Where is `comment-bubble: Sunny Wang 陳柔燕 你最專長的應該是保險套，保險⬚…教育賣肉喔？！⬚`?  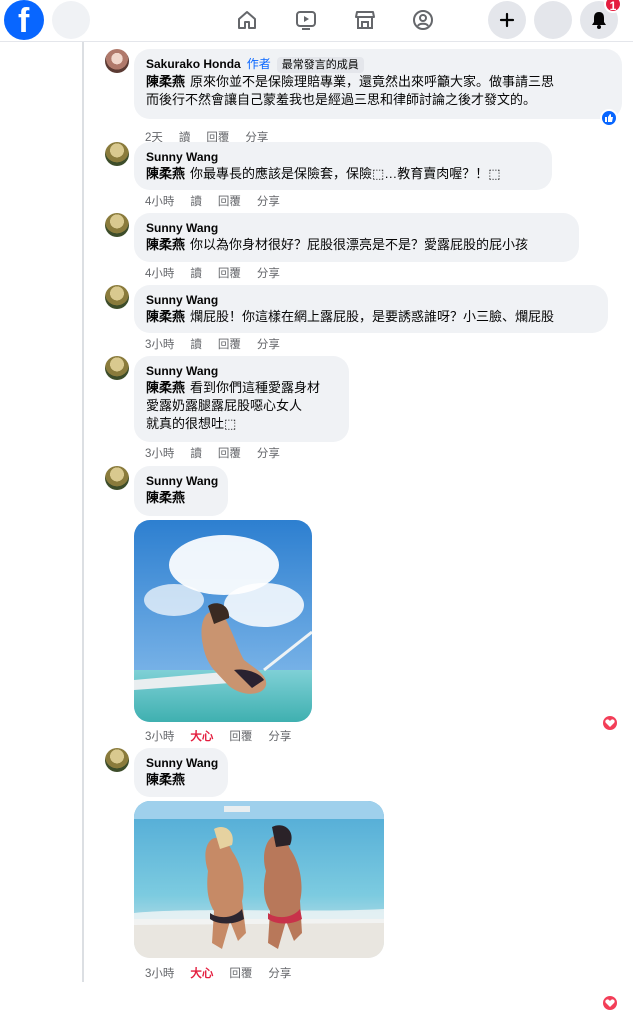 comment-bubble: Sunny Wang 陳柔燕 你最專長的應該是保險套，保險⬚…教育賣肉喔？！⬚ is located at coordinates (343, 166).